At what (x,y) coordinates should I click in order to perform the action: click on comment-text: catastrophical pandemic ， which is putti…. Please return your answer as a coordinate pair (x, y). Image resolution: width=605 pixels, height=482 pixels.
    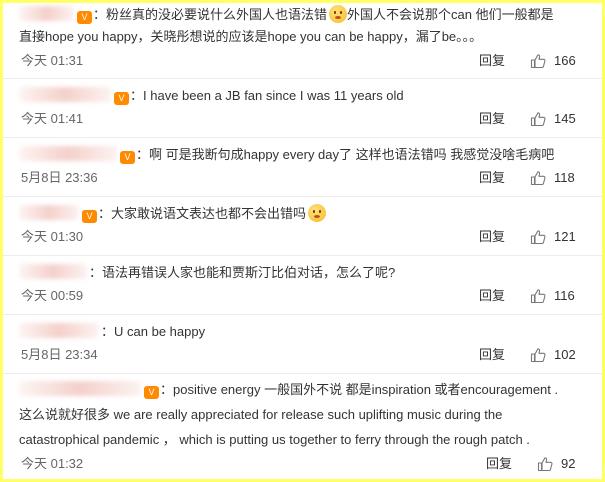
    Looking at the image, I should click on (274, 439).